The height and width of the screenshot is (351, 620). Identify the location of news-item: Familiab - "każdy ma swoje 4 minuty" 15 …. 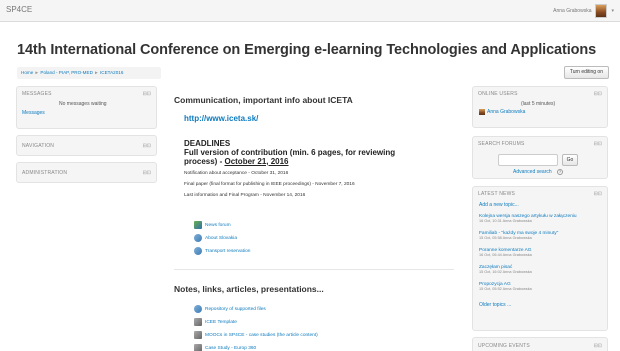
(539, 235).